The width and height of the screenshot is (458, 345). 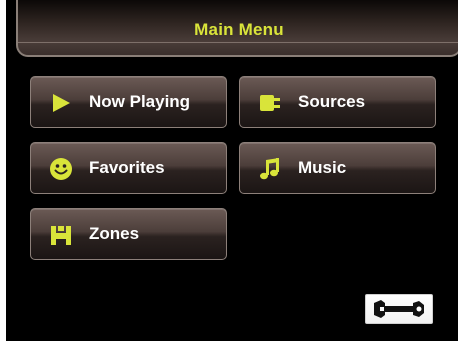 I want to click on settings-wrench-button, so click(x=399, y=309).